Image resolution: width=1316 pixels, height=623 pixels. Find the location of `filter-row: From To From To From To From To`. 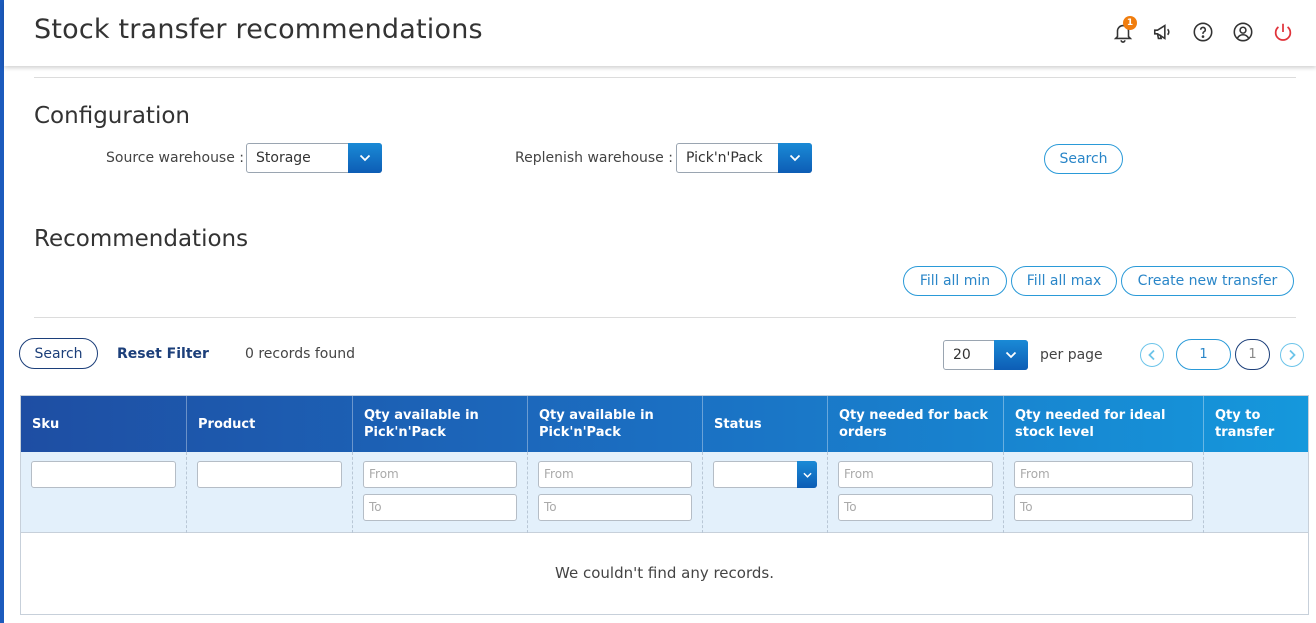

filter-row: From To From To From To From To is located at coordinates (664, 492).